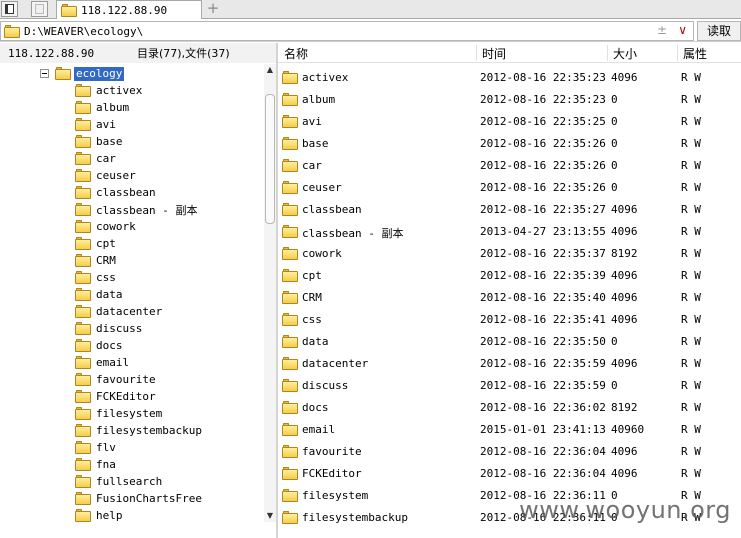  I want to click on tree-node: email, so click(138, 362).